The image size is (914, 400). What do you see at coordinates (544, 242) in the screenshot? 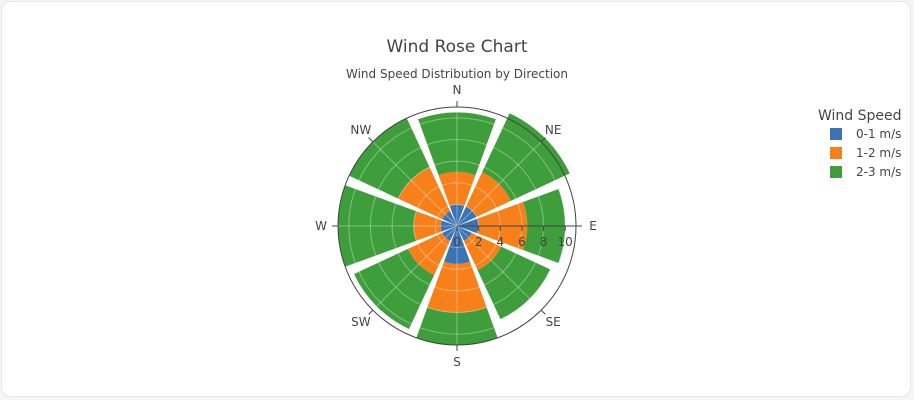
I see `radial-tick-label: 8` at bounding box center [544, 242].